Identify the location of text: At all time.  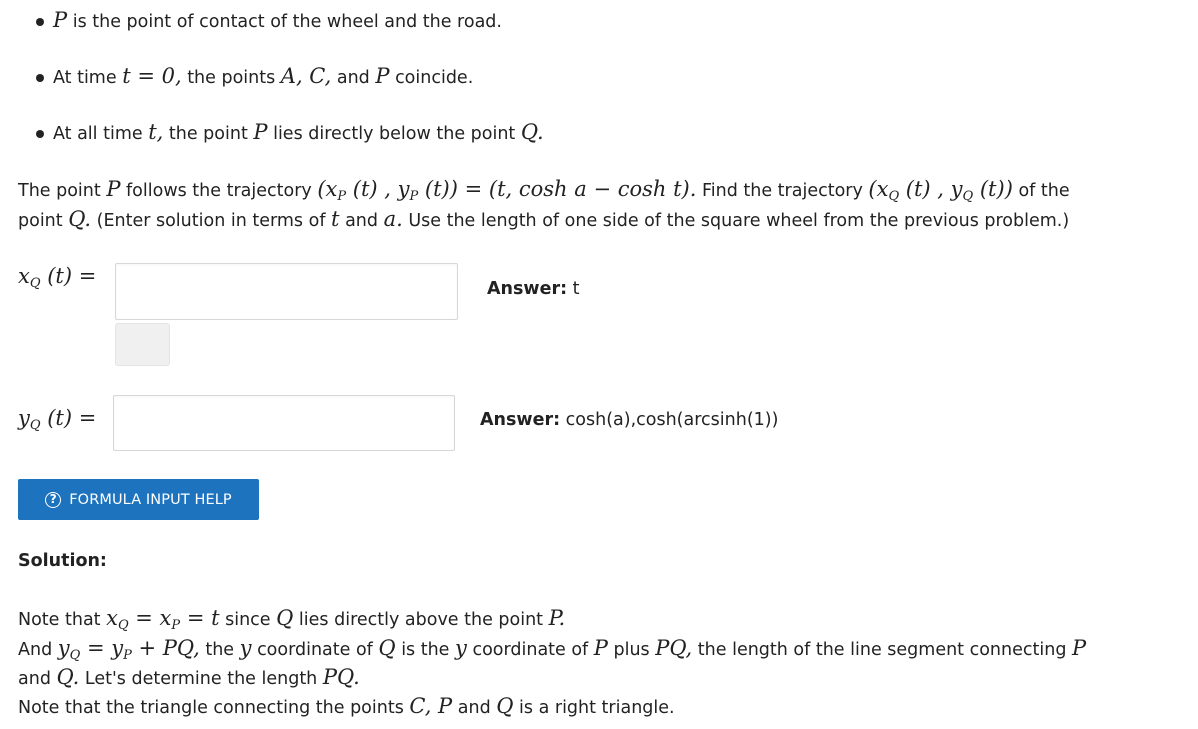
(101, 134).